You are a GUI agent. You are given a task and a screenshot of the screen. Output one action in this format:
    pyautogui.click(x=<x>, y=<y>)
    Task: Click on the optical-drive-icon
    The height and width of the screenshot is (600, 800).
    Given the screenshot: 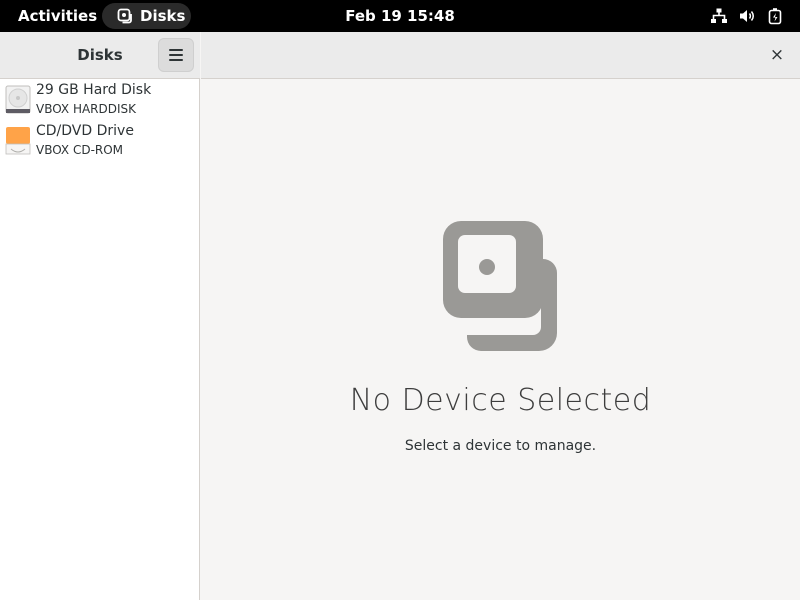 What is the action you would take?
    pyautogui.click(x=18, y=141)
    